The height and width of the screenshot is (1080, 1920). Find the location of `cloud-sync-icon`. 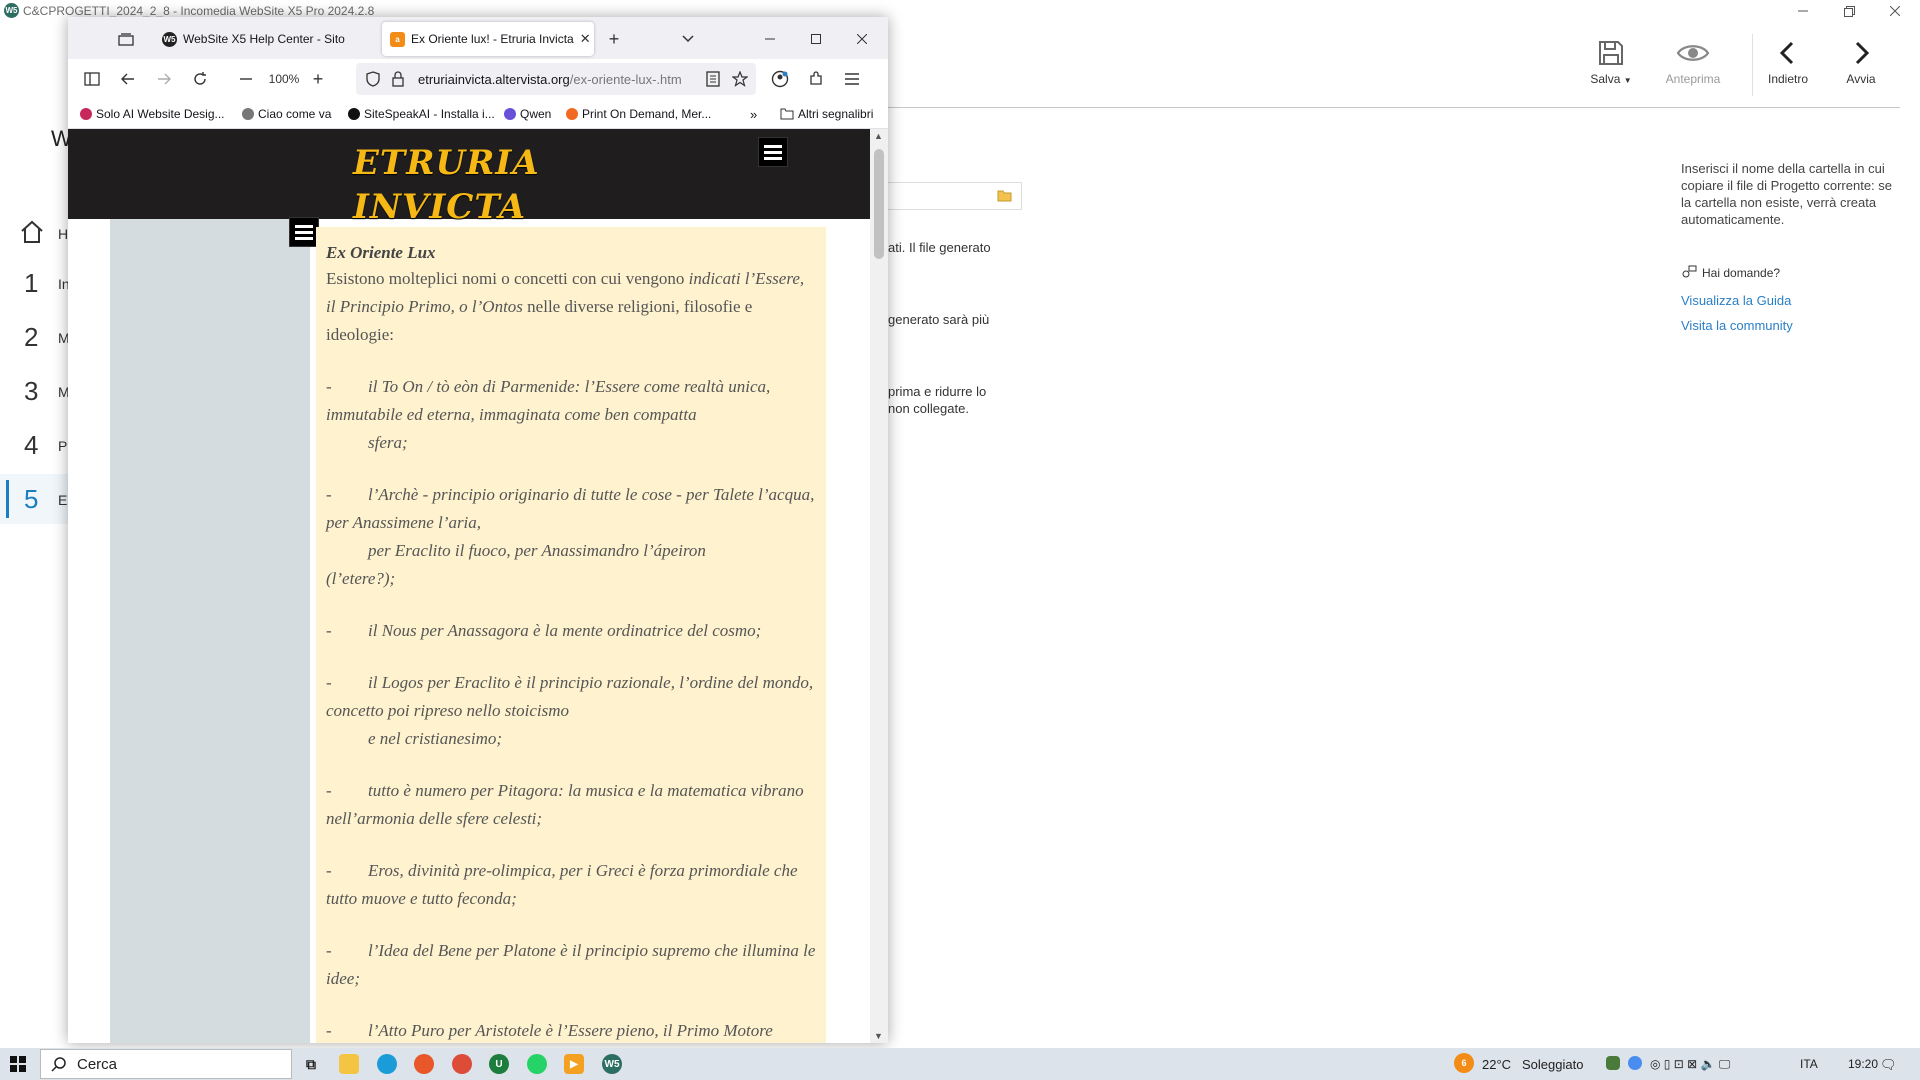

cloud-sync-icon is located at coordinates (1635, 1063).